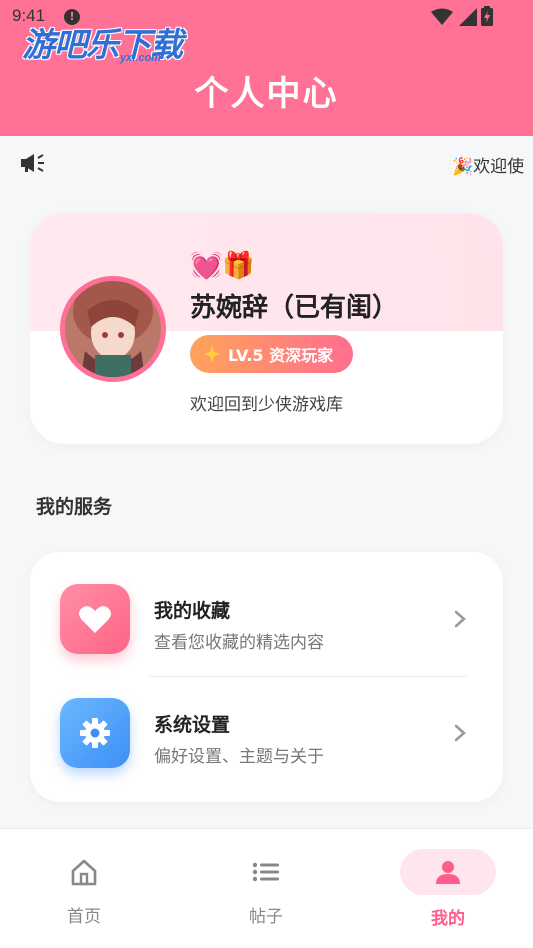  I want to click on divider, so click(308, 676).